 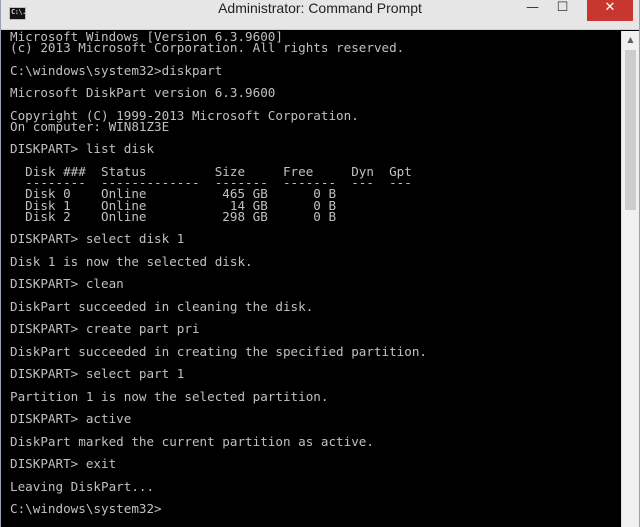 What do you see at coordinates (630, 130) in the screenshot?
I see `scrollbar-thumb` at bounding box center [630, 130].